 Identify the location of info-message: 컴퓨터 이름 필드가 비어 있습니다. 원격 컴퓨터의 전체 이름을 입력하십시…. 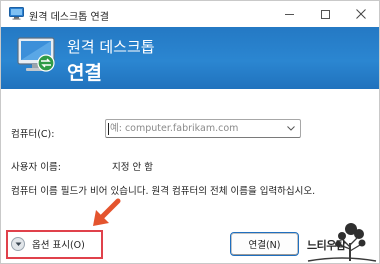
(163, 191).